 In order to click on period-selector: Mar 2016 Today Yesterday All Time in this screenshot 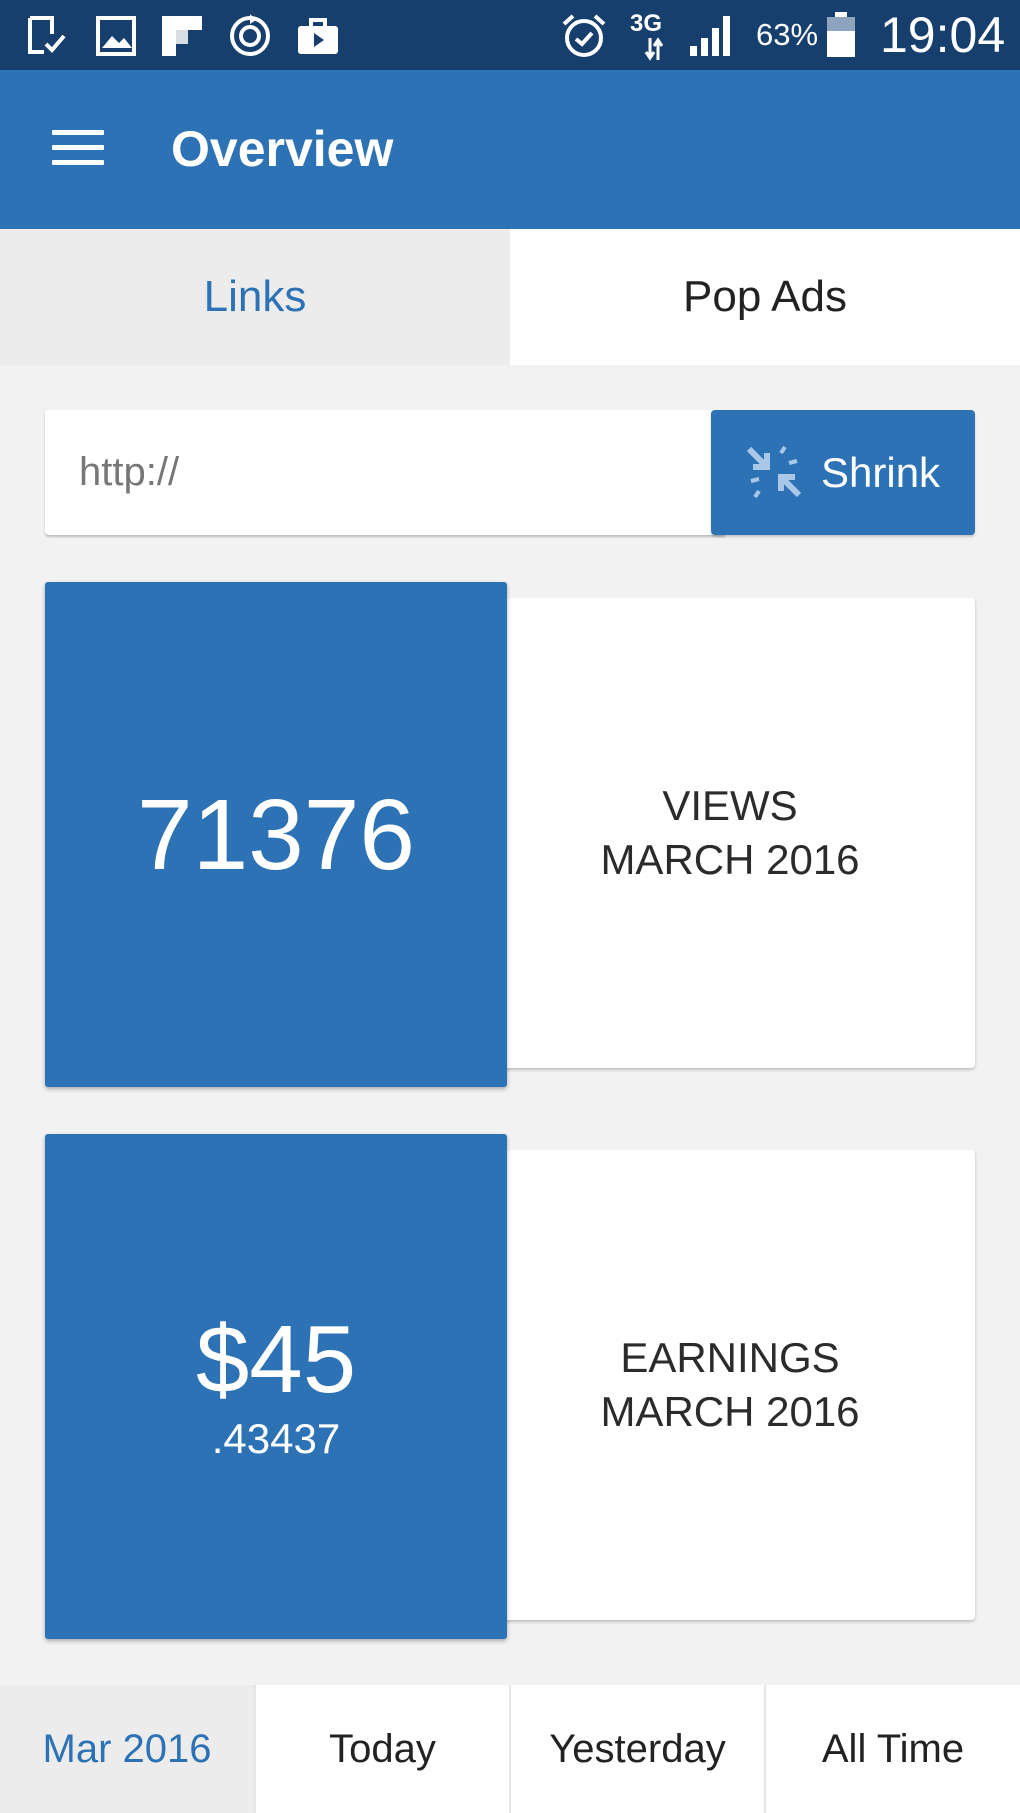, I will do `click(510, 1749)`.